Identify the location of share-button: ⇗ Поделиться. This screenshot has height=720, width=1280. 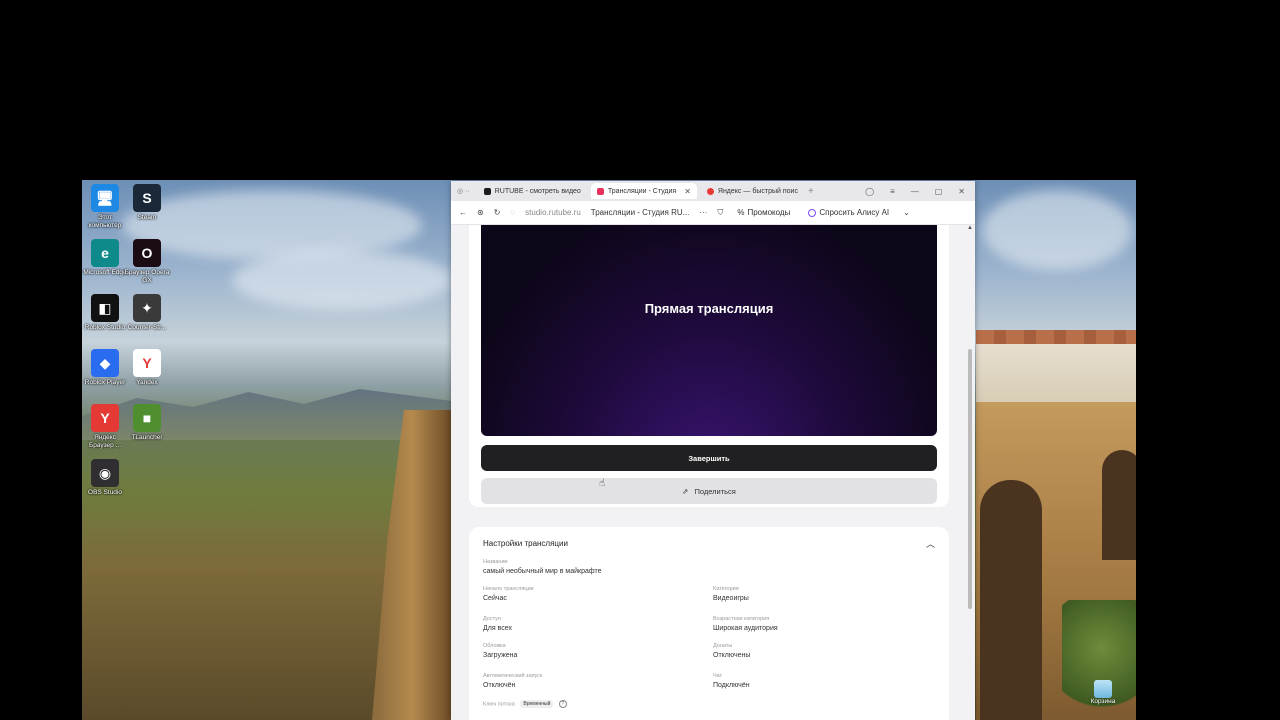
(709, 491).